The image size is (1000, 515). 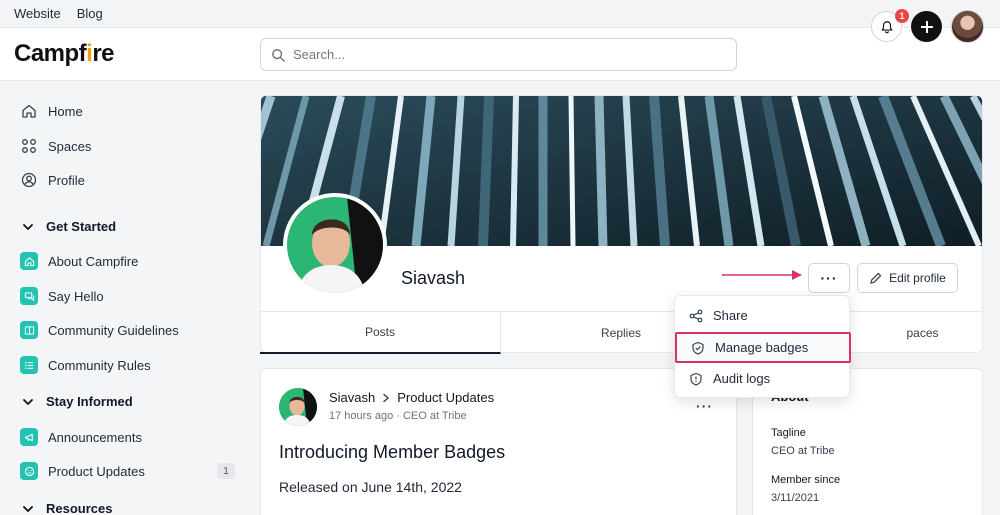 I want to click on sidebar-item-community-rules: Community Rules, so click(x=85, y=365).